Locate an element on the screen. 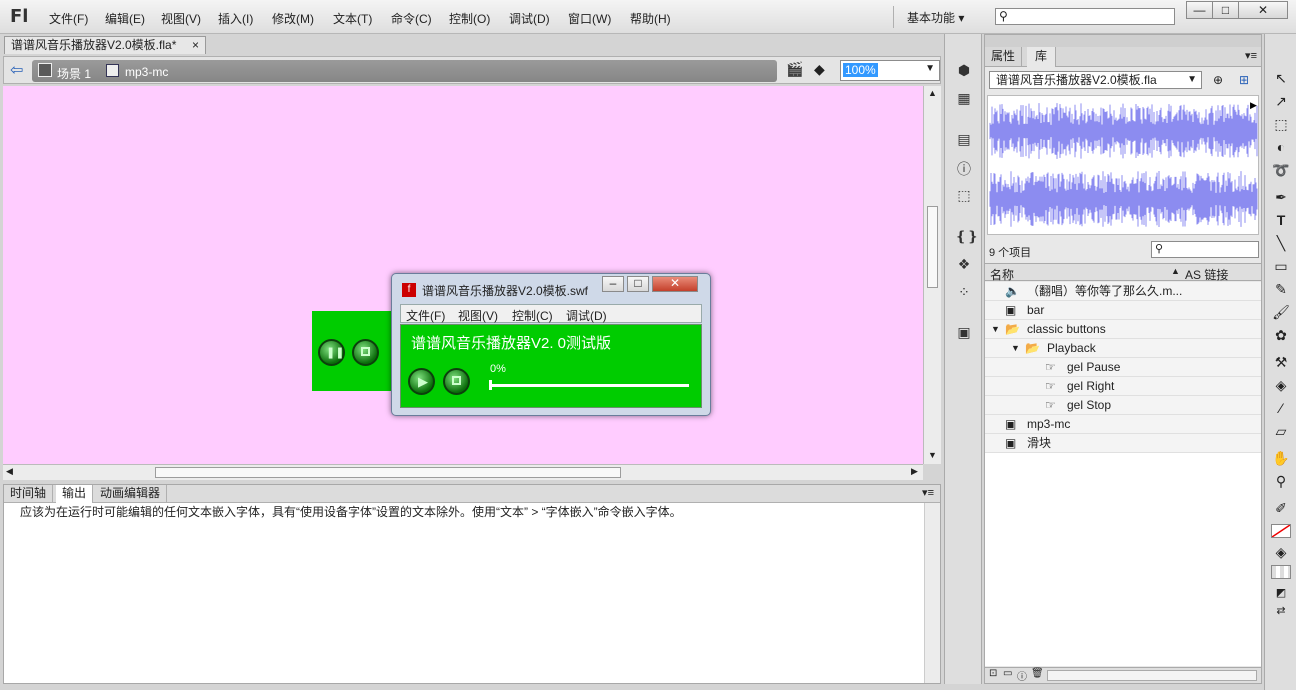 This screenshot has width=1296, height=690. zoom-tool-icon: ⚲ is located at coordinates (1281, 482).